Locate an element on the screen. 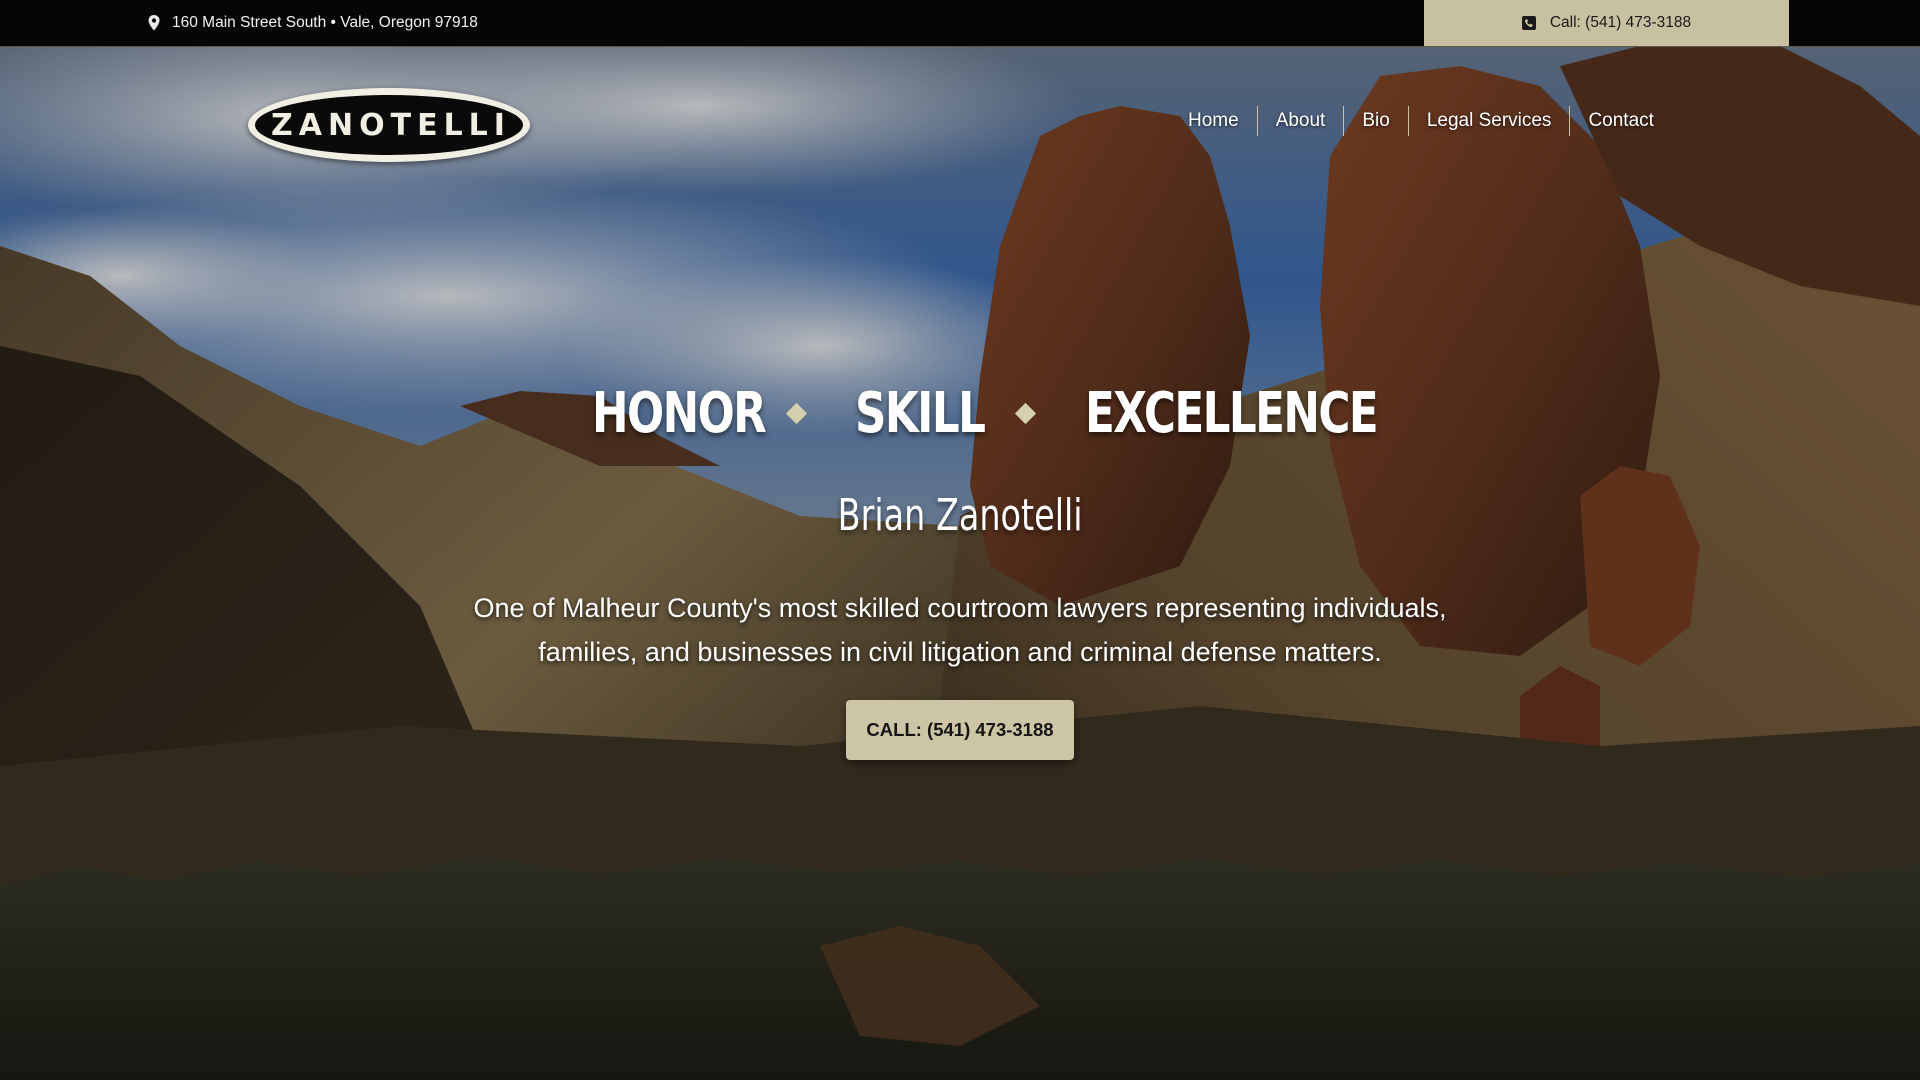  top-call-button: Call: (541) 473-3188 is located at coordinates (1606, 23).